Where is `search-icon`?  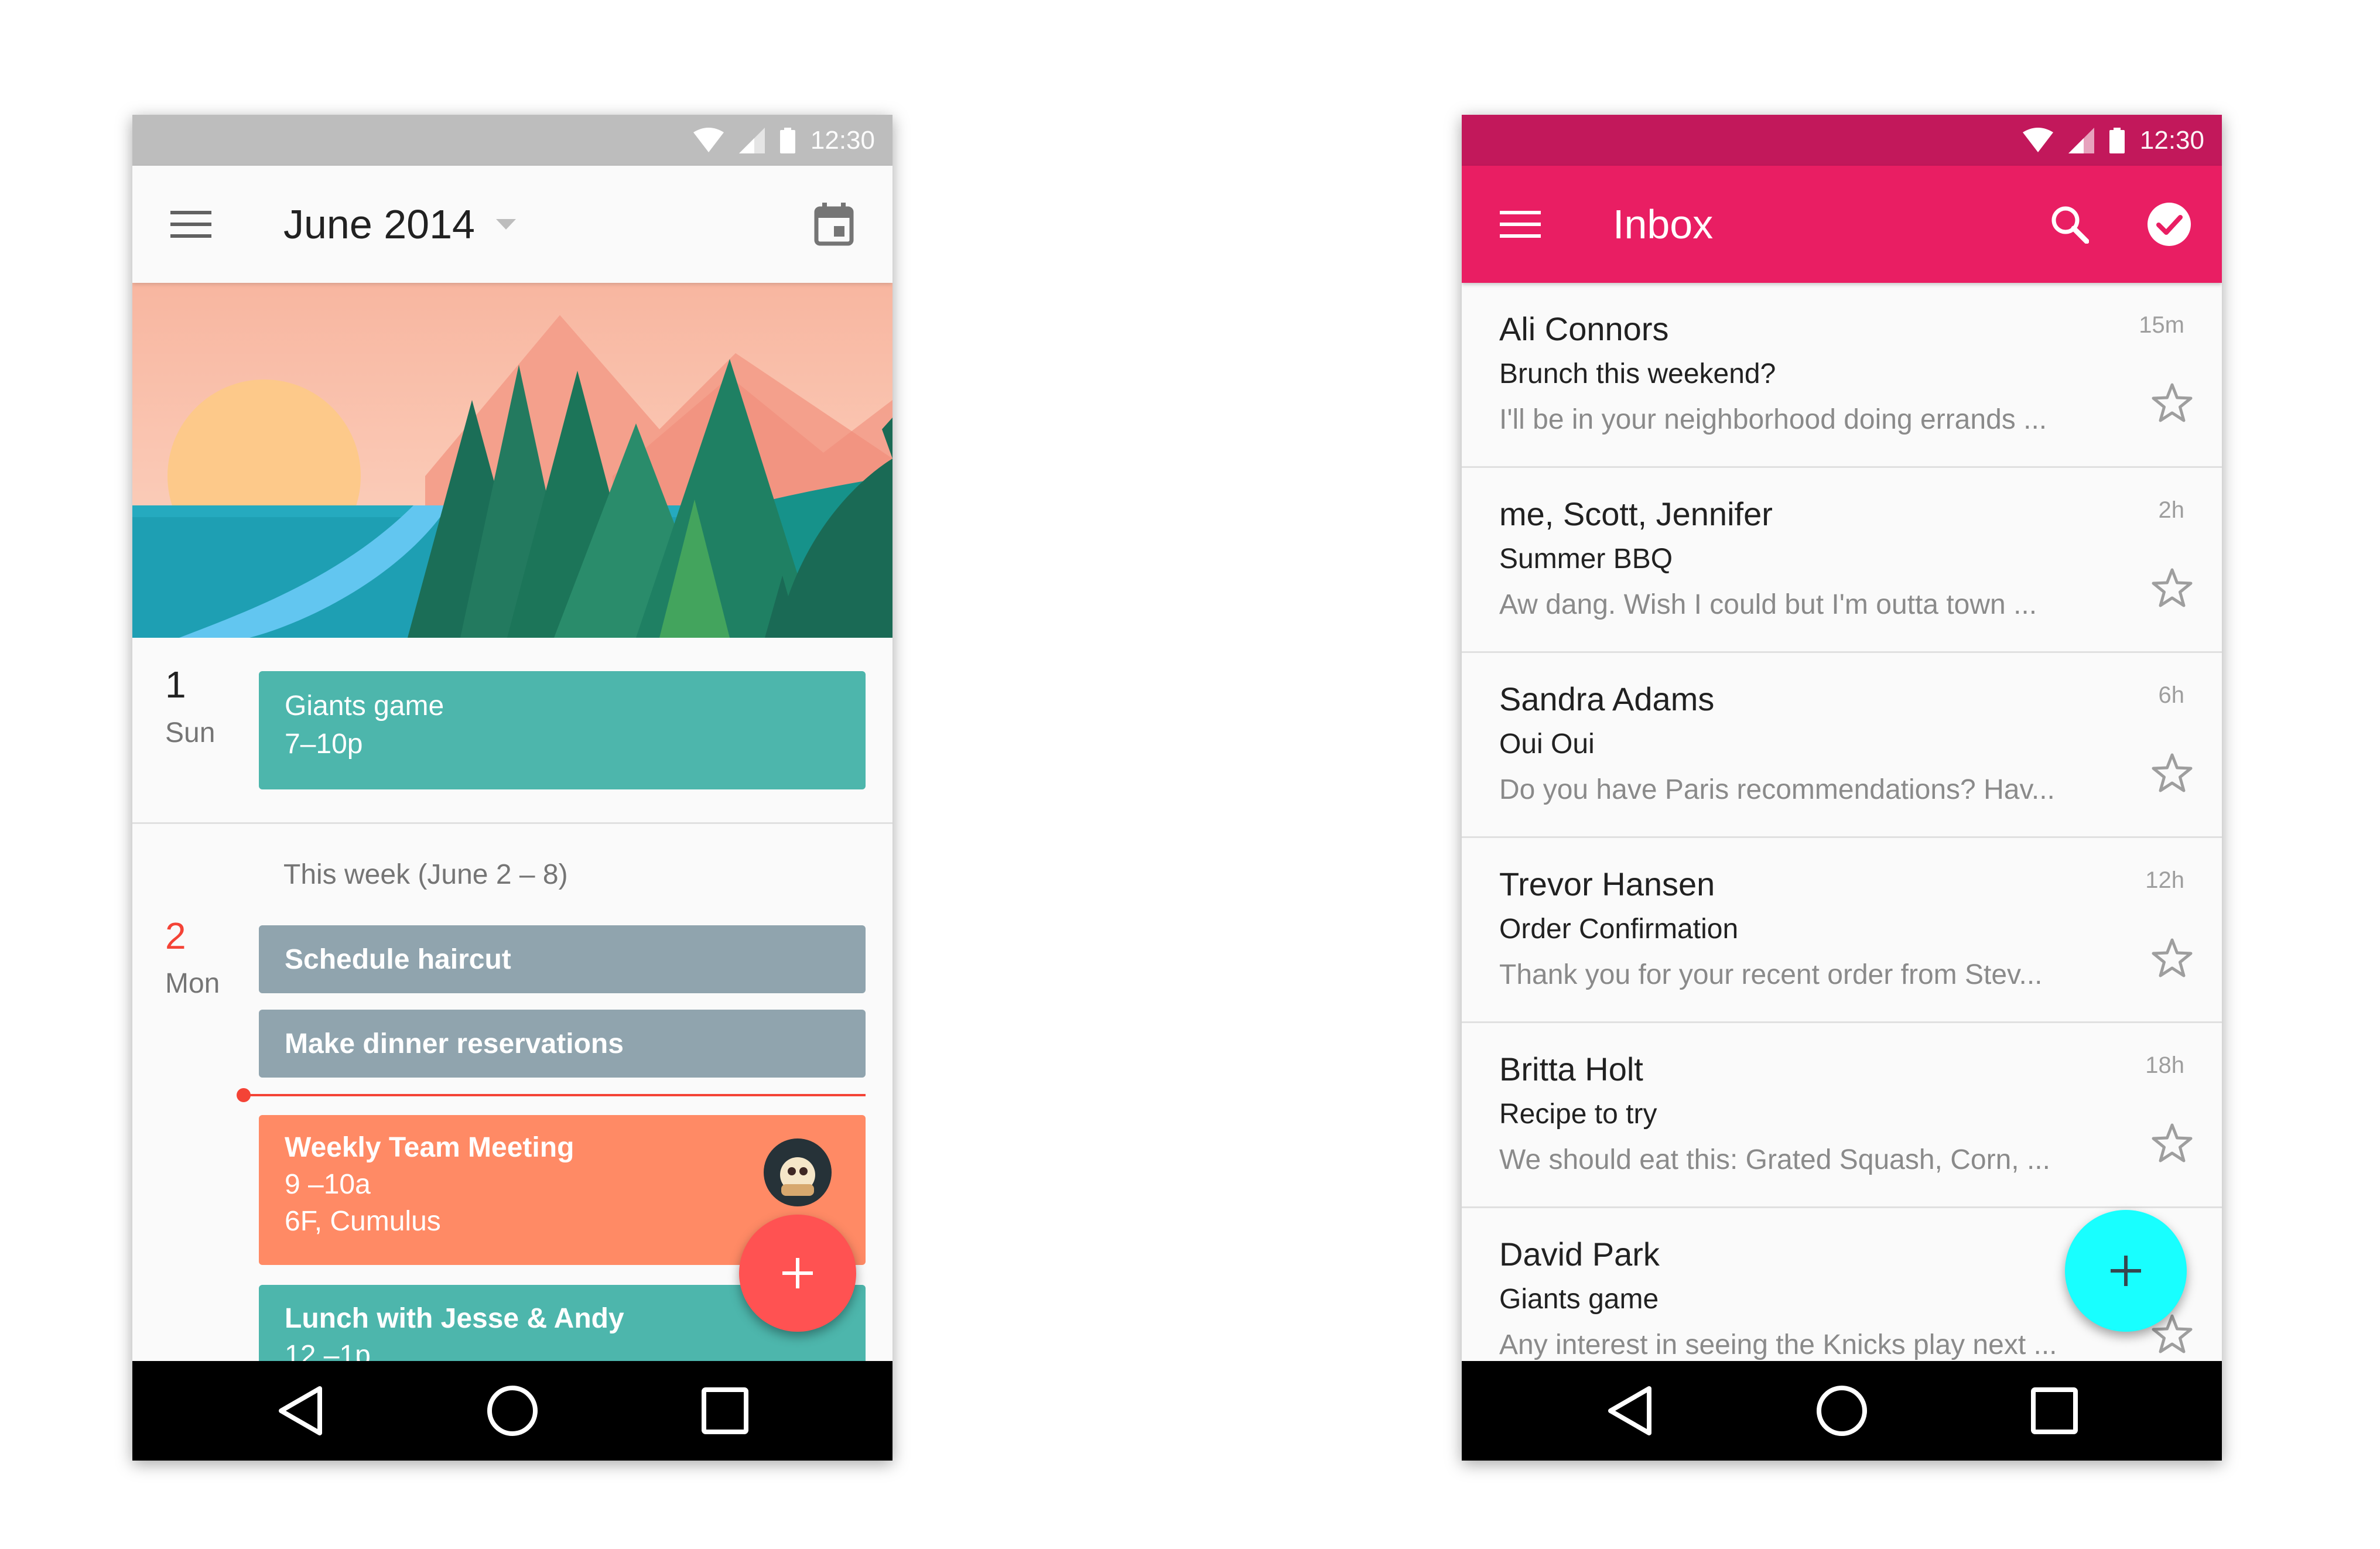 search-icon is located at coordinates (2070, 225).